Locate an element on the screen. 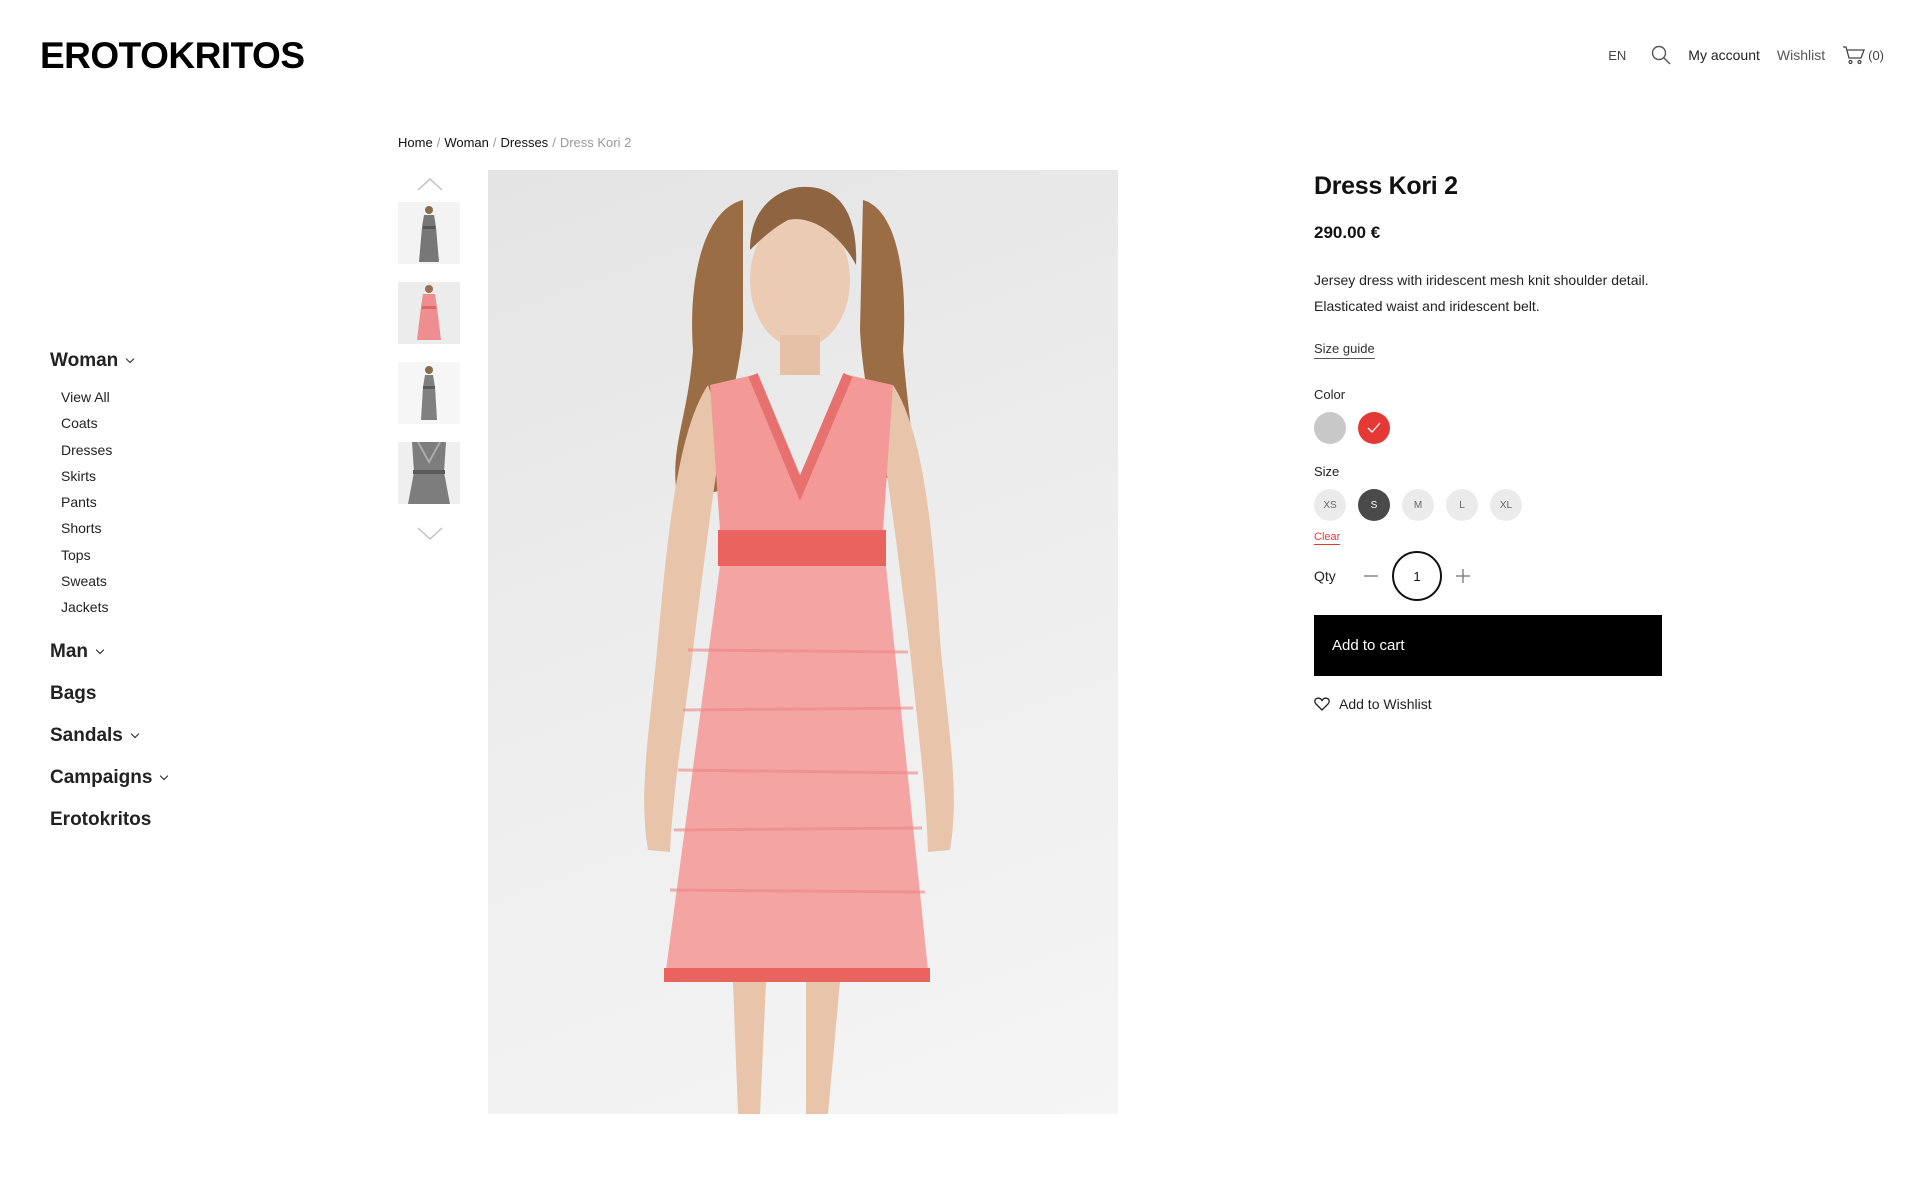  cart-count: (0) is located at coordinates (1876, 55).